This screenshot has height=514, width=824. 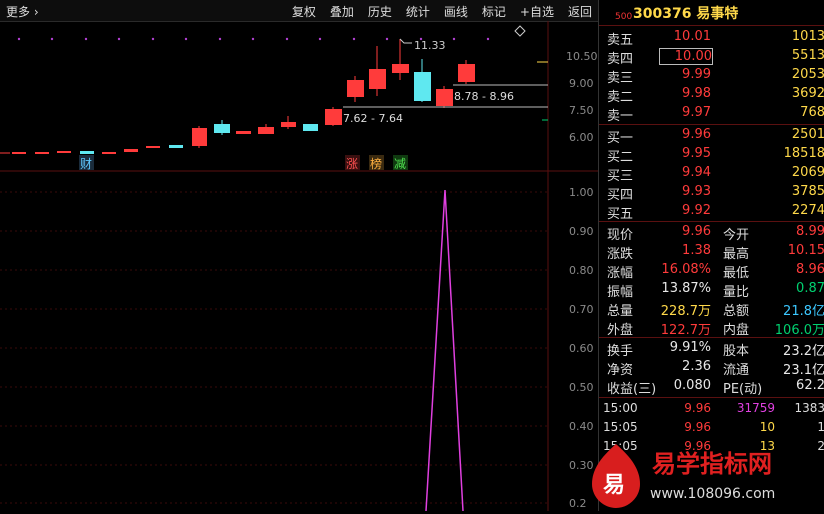 What do you see at coordinates (711, 309) in the screenshot?
I see `quote-row: 总量 228.7万 总额 21.8亿` at bounding box center [711, 309].